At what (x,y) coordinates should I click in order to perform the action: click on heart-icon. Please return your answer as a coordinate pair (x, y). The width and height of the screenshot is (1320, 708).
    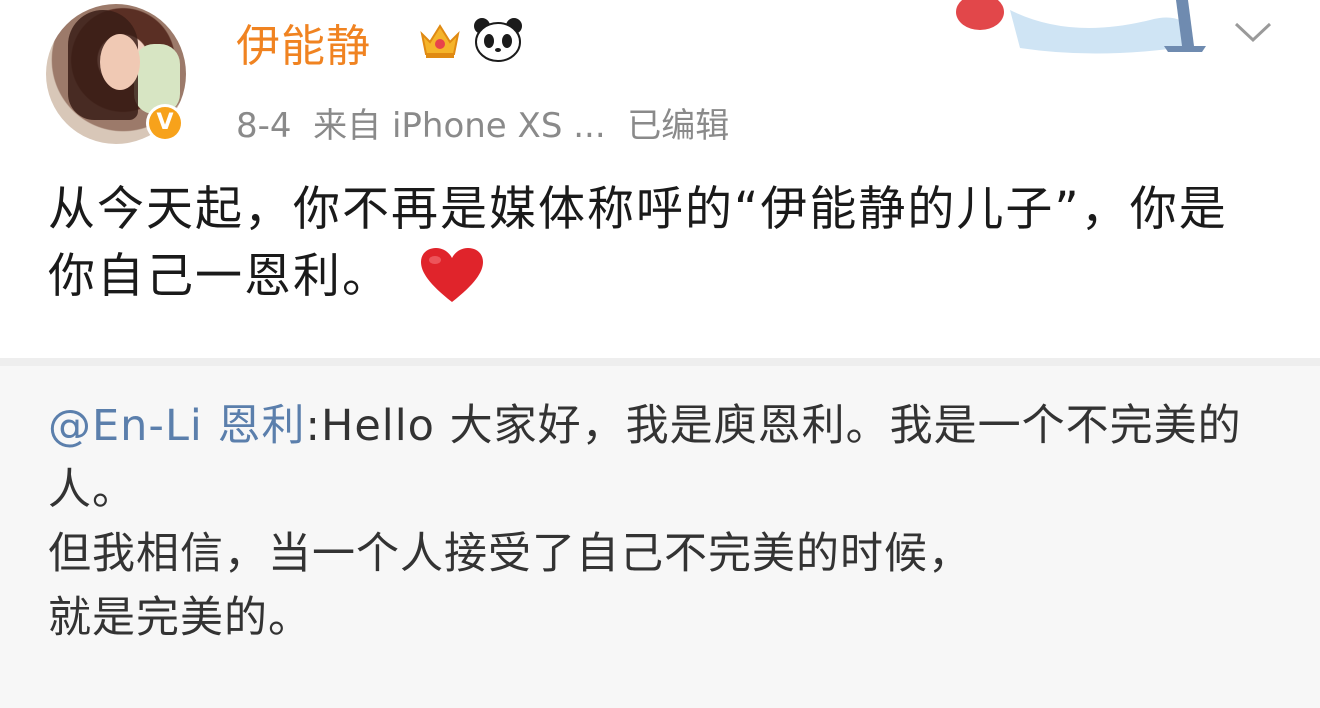
    Looking at the image, I should click on (452, 275).